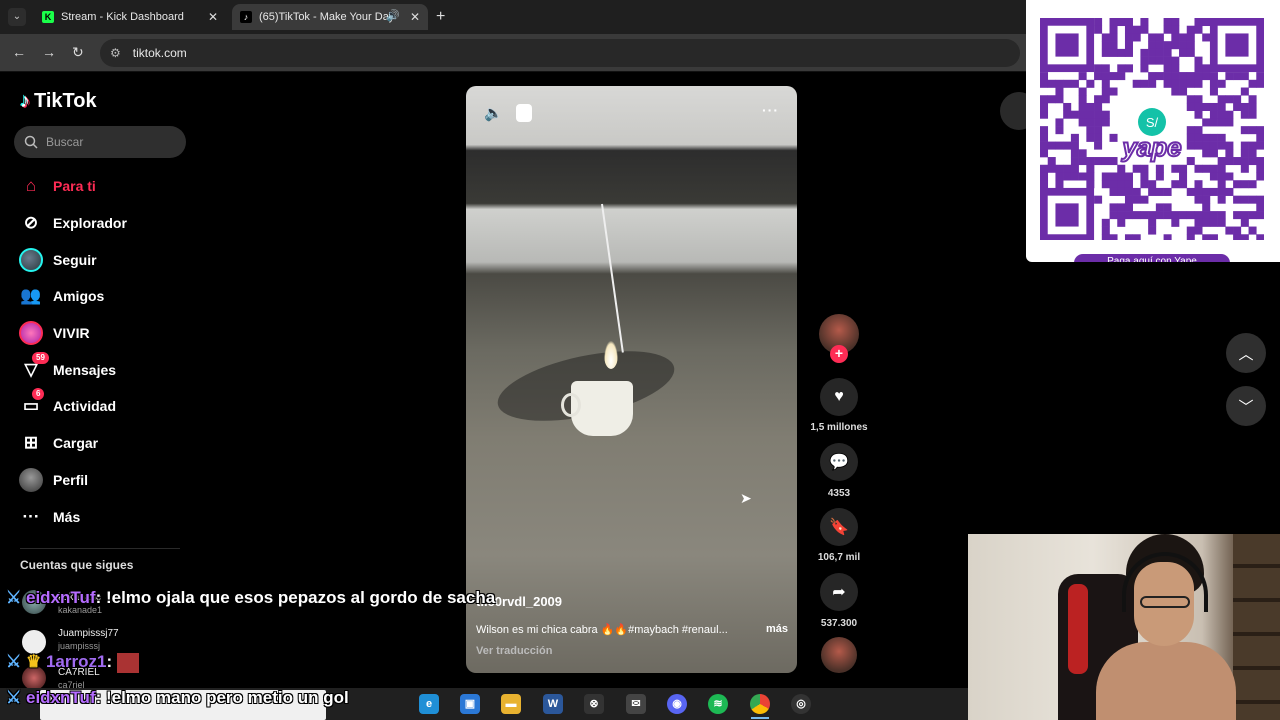 The height and width of the screenshot is (720, 1280). Describe the element at coordinates (106, 142) in the screenshot. I see `search-input` at that location.